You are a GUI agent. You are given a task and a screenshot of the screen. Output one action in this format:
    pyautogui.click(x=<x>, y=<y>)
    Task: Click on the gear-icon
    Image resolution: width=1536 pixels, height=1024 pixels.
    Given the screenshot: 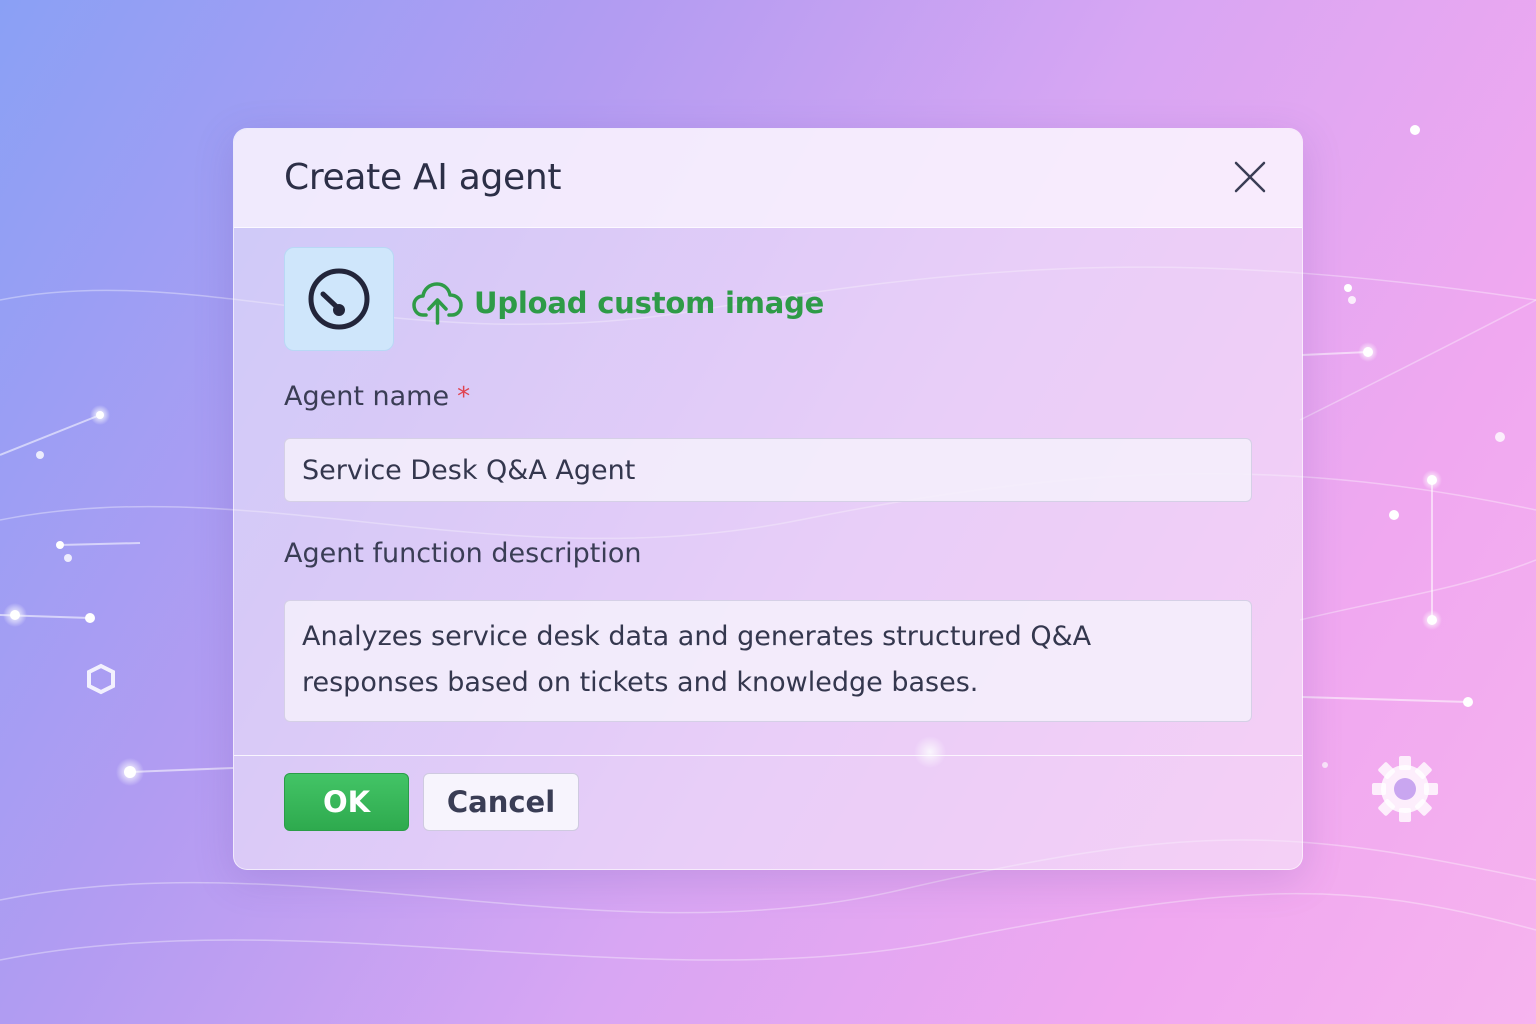 What is the action you would take?
    pyautogui.click(x=1405, y=789)
    